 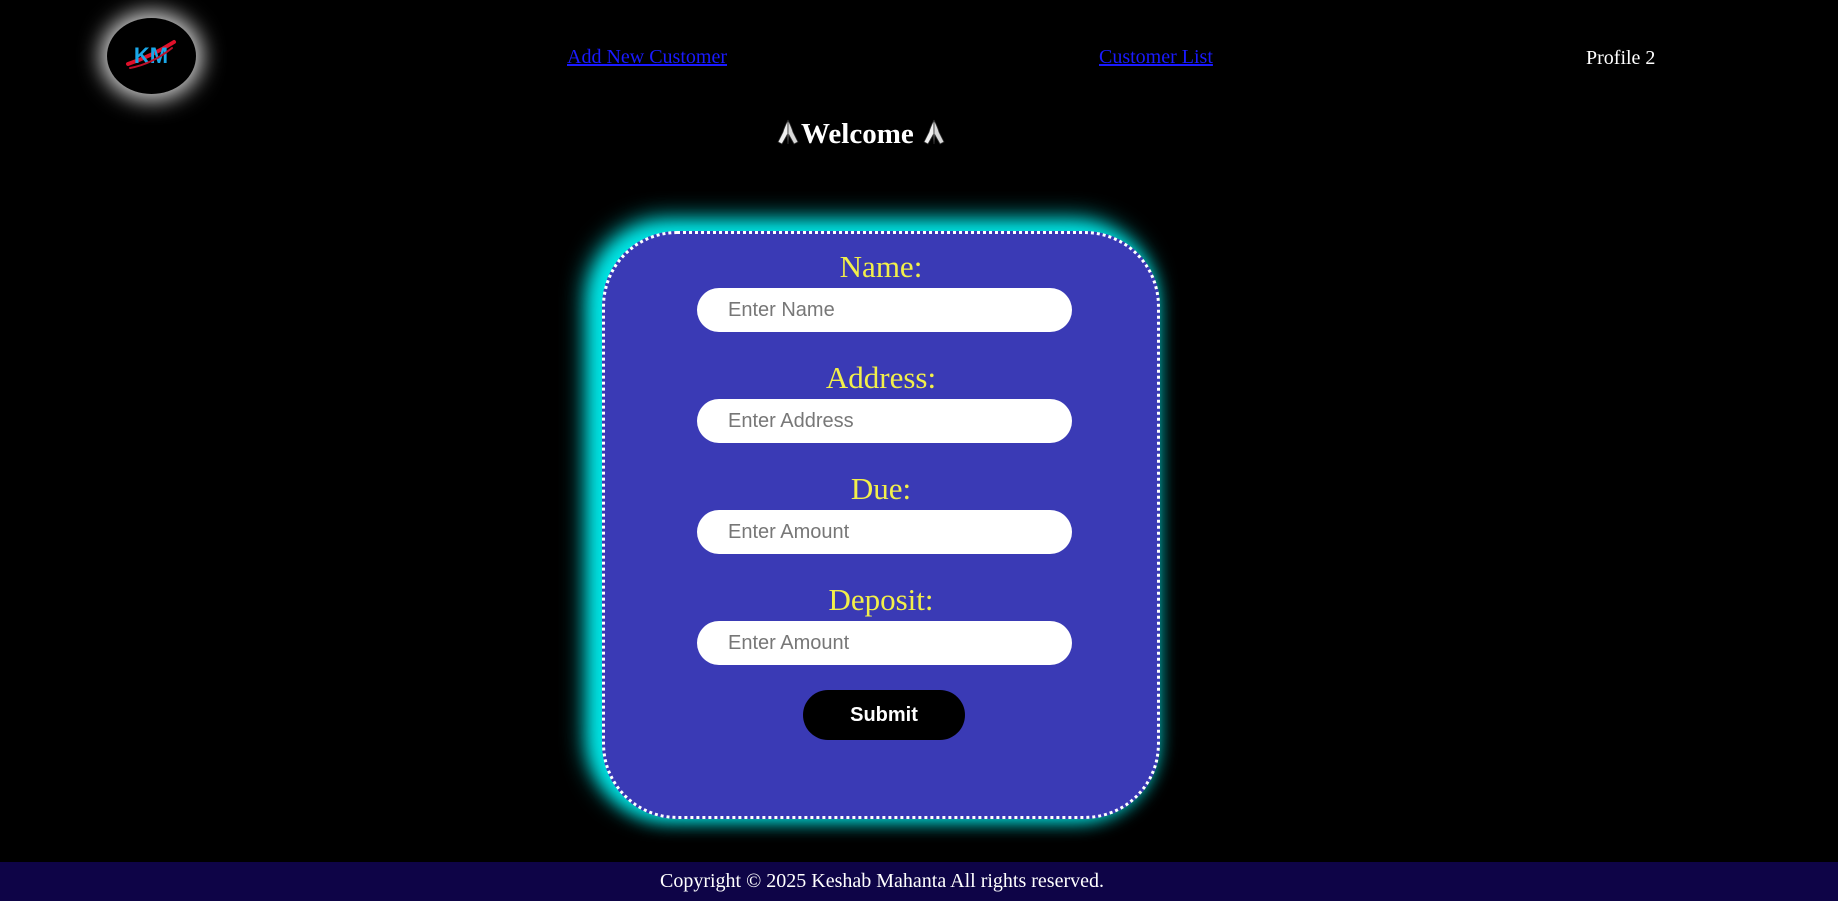 What do you see at coordinates (881, 377) in the screenshot?
I see `address-label: Address:` at bounding box center [881, 377].